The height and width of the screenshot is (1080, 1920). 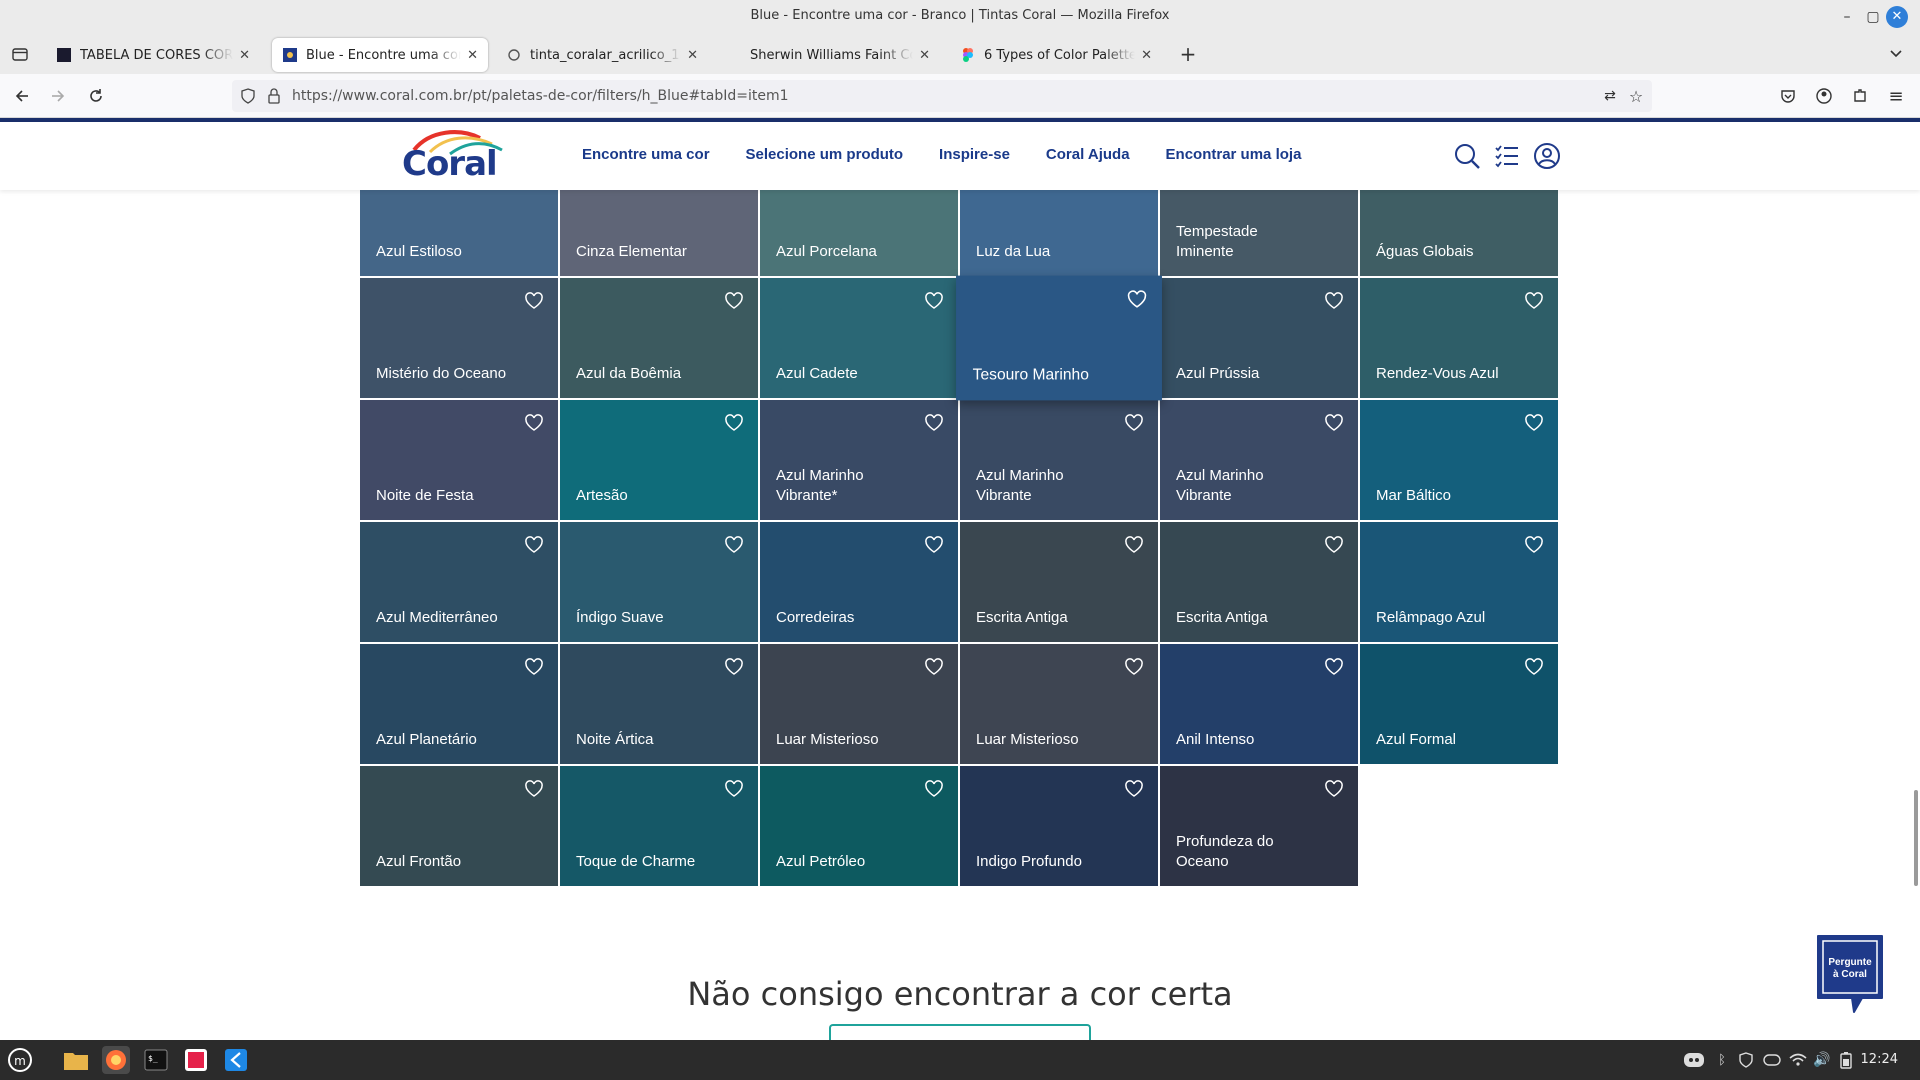 What do you see at coordinates (859, 460) in the screenshot?
I see `color-swatch: Azul Marinho Vibrante*` at bounding box center [859, 460].